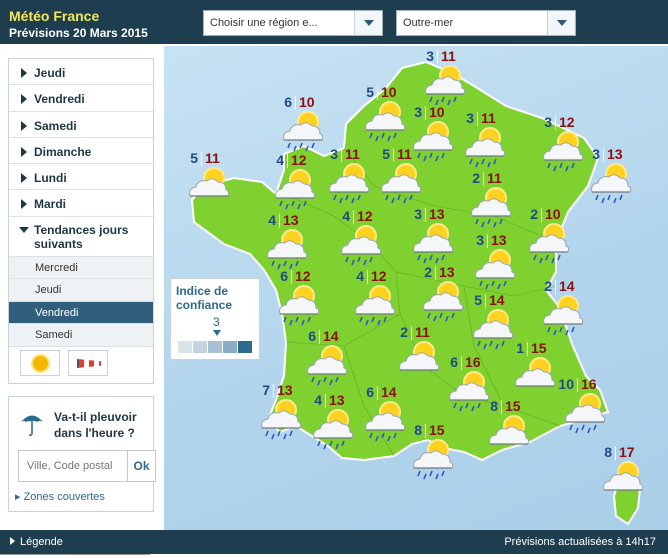 The height and width of the screenshot is (558, 668). What do you see at coordinates (486, 200) in the screenshot?
I see `forecast-marker: 2 11` at bounding box center [486, 200].